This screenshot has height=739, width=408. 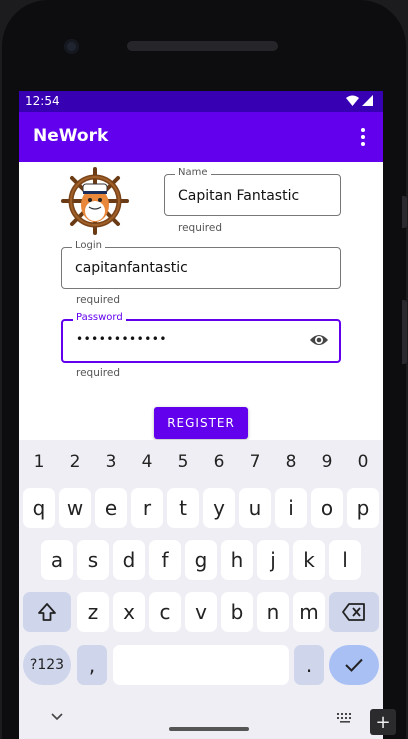 I want to click on checkmark-icon, so click(x=354, y=665).